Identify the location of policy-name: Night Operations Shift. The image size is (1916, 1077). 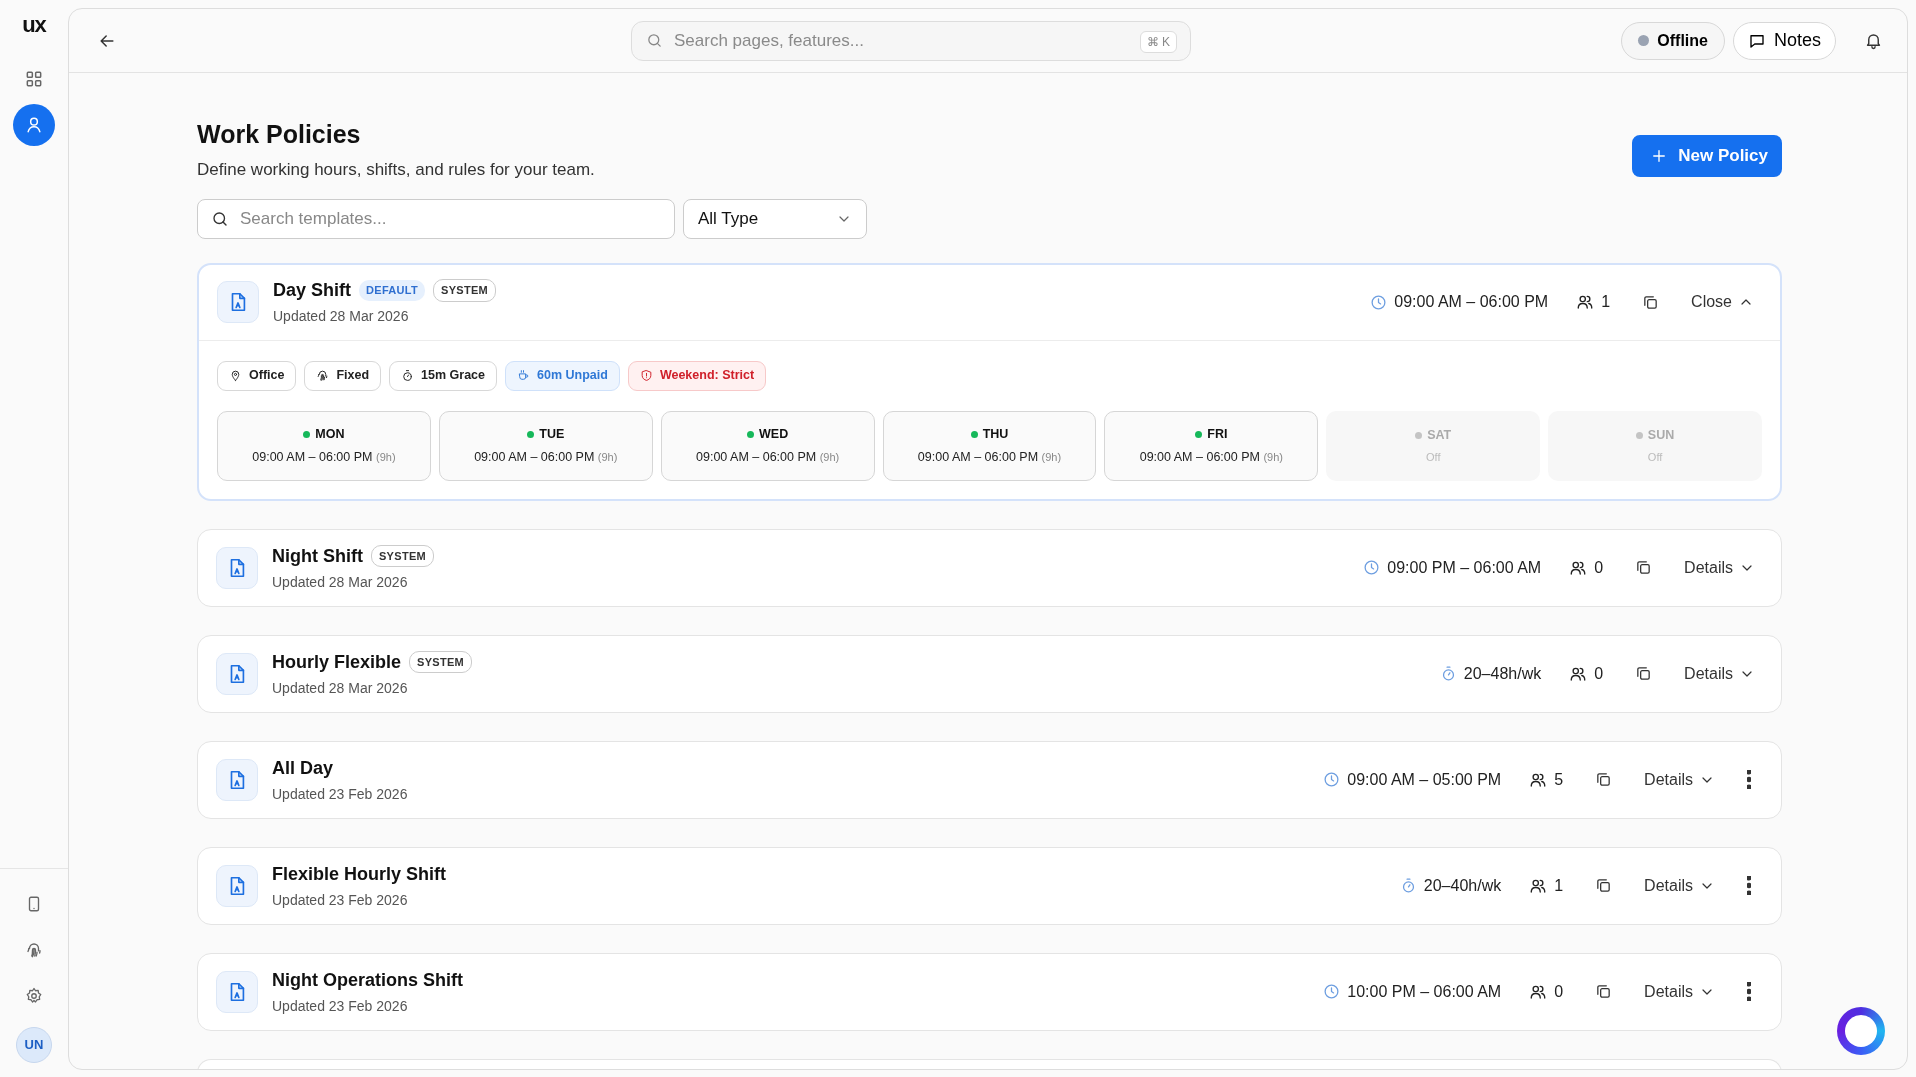
(367, 980).